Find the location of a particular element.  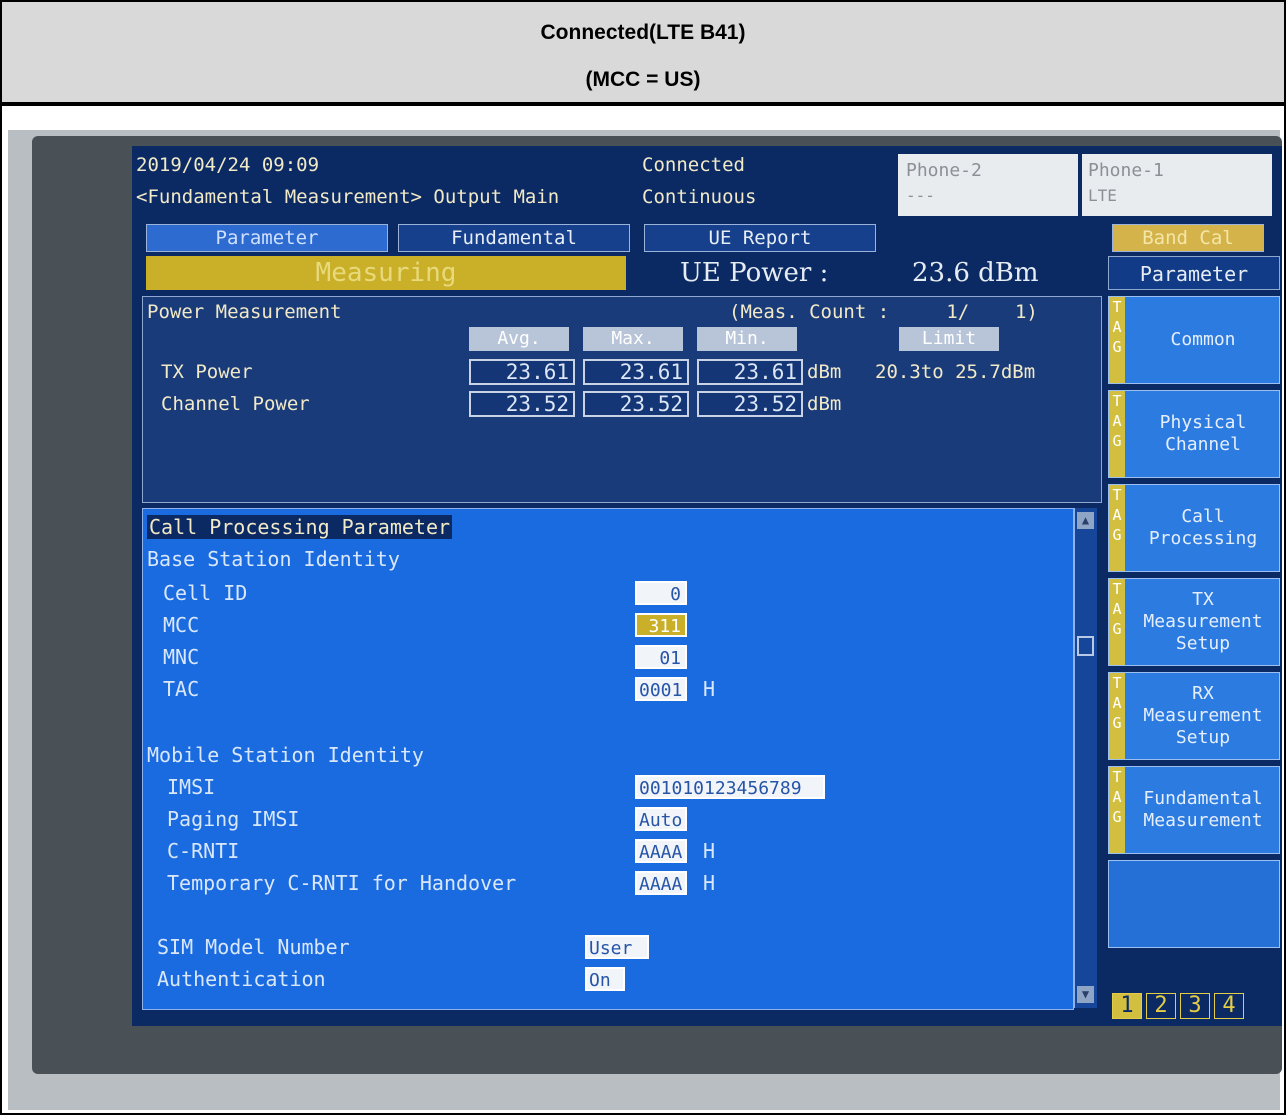

imsi-label: IMSI is located at coordinates (191, 787).